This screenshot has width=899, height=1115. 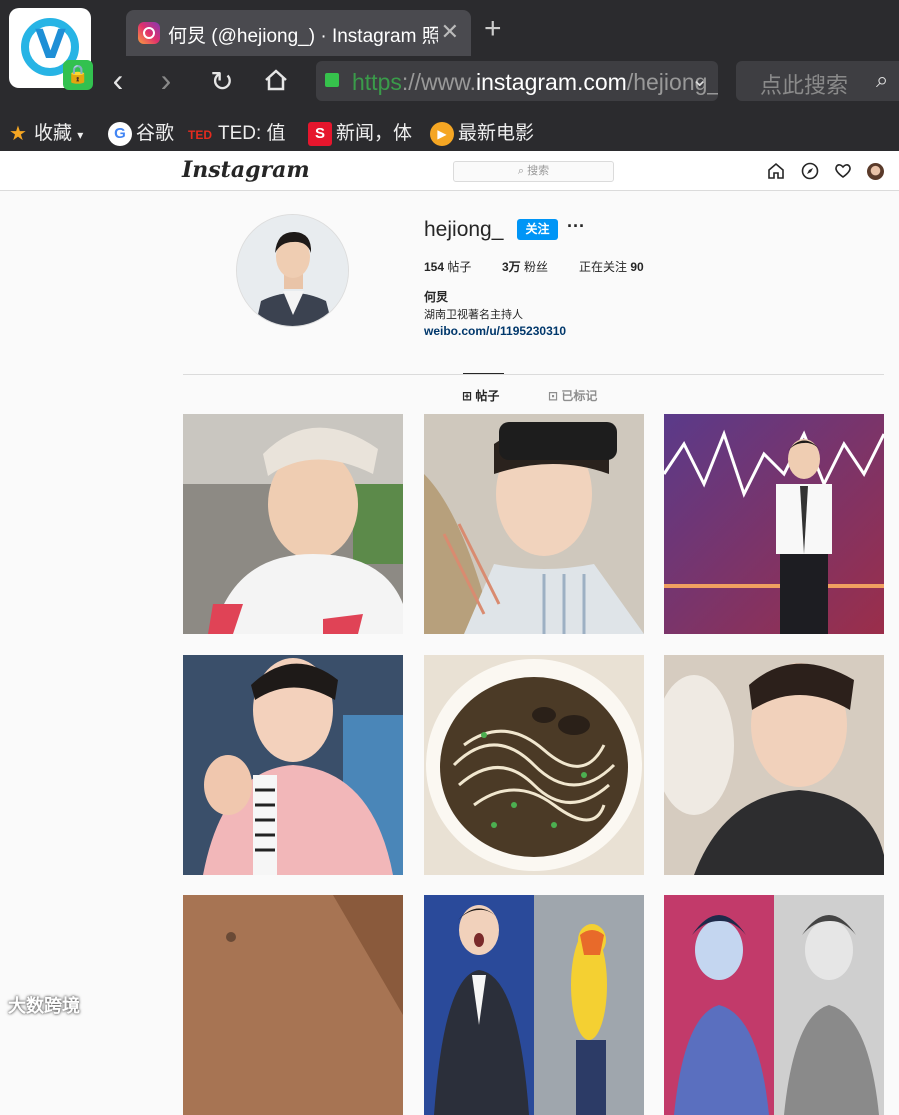 What do you see at coordinates (804, 85) in the screenshot?
I see `search-placeholder: 点此搜索` at bounding box center [804, 85].